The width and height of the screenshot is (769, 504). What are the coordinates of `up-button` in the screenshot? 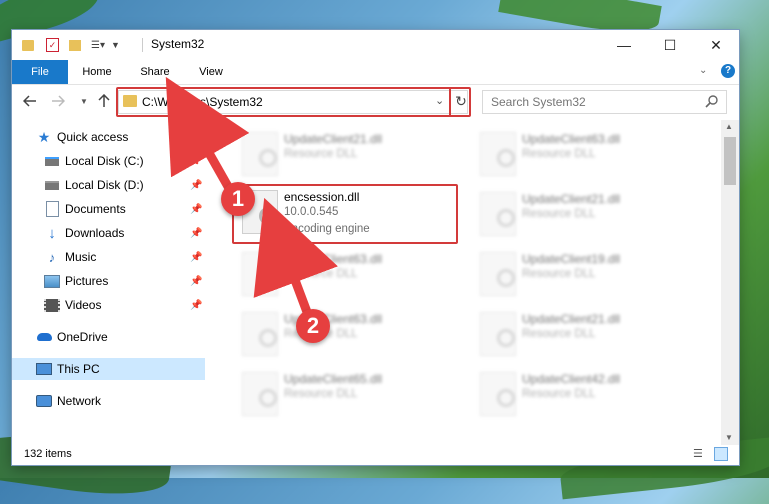 It's located at (104, 101).